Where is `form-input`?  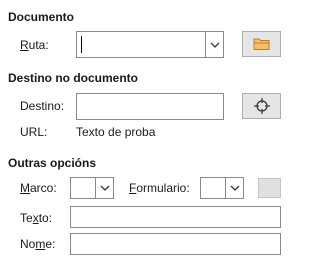
form-input is located at coordinates (213, 188).